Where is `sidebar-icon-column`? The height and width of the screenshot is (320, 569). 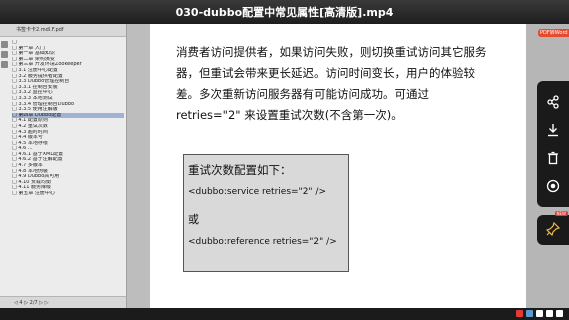 sidebar-icon-column is located at coordinates (5, 54).